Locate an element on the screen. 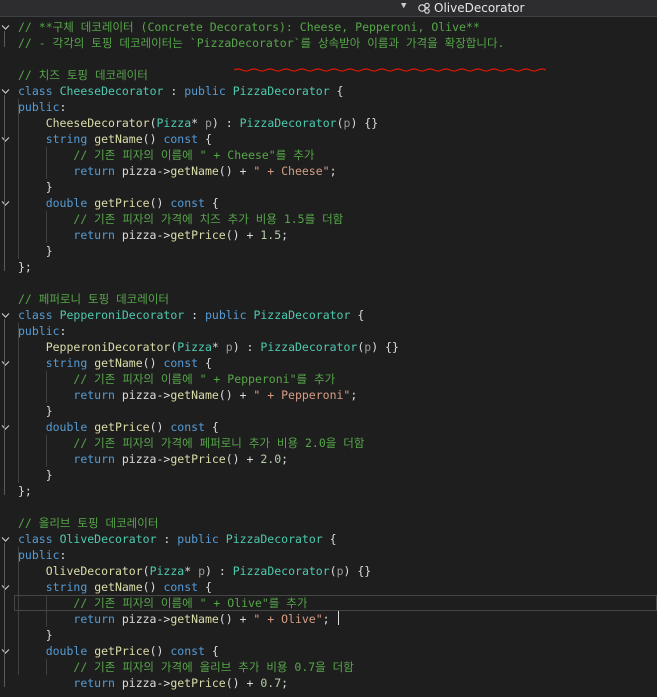 The image size is (657, 697). code-text: double getPrice() const { is located at coordinates (118, 427).